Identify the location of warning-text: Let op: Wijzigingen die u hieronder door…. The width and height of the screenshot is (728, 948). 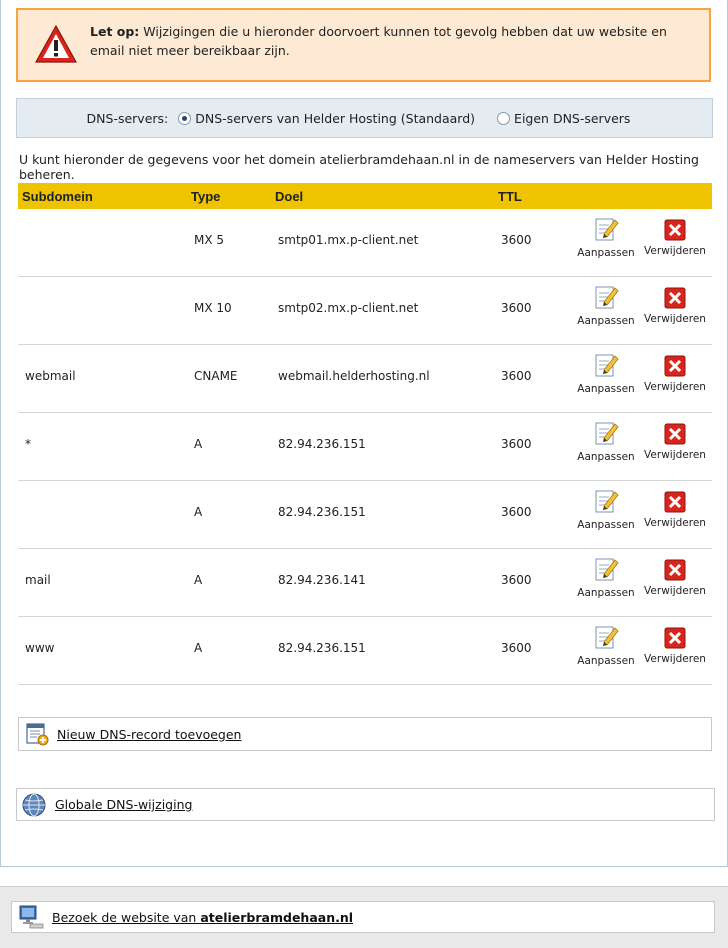
(390, 41).